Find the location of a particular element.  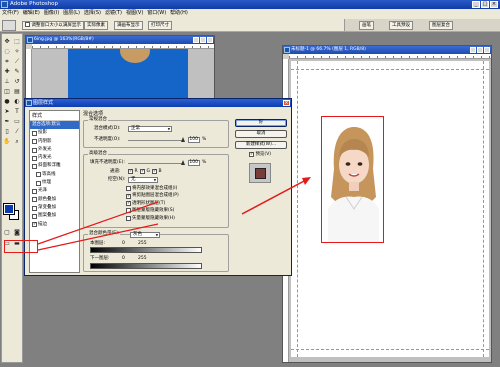

doc-left-minimize-button is located at coordinates (196, 40).